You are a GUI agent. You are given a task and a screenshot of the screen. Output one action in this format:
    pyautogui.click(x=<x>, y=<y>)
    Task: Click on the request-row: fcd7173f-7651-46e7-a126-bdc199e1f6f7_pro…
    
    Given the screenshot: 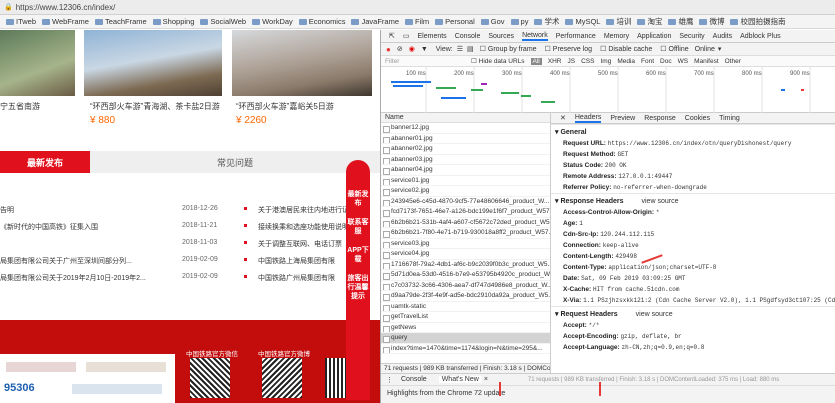 What is the action you would take?
    pyautogui.click(x=465, y=212)
    